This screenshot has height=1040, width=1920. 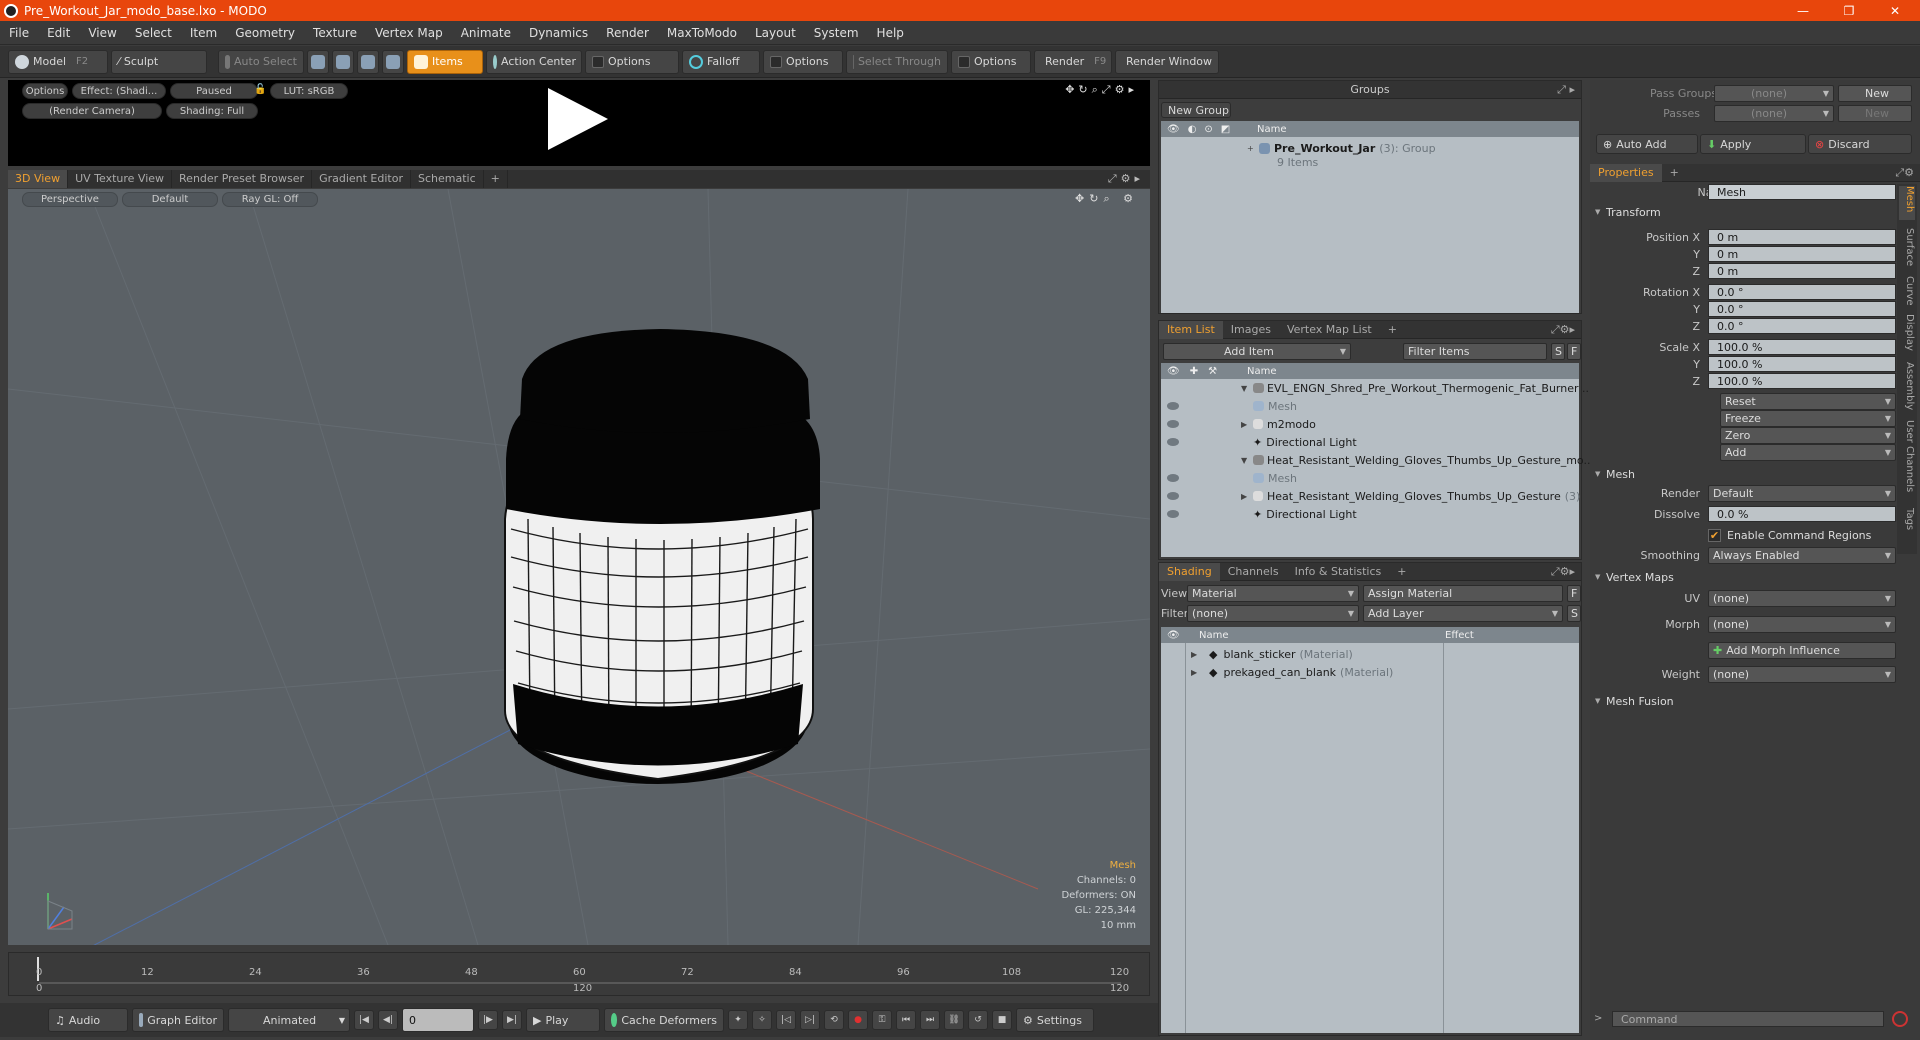 I want to click on mesh-fusion-section: Mesh Fusion, so click(x=1740, y=701).